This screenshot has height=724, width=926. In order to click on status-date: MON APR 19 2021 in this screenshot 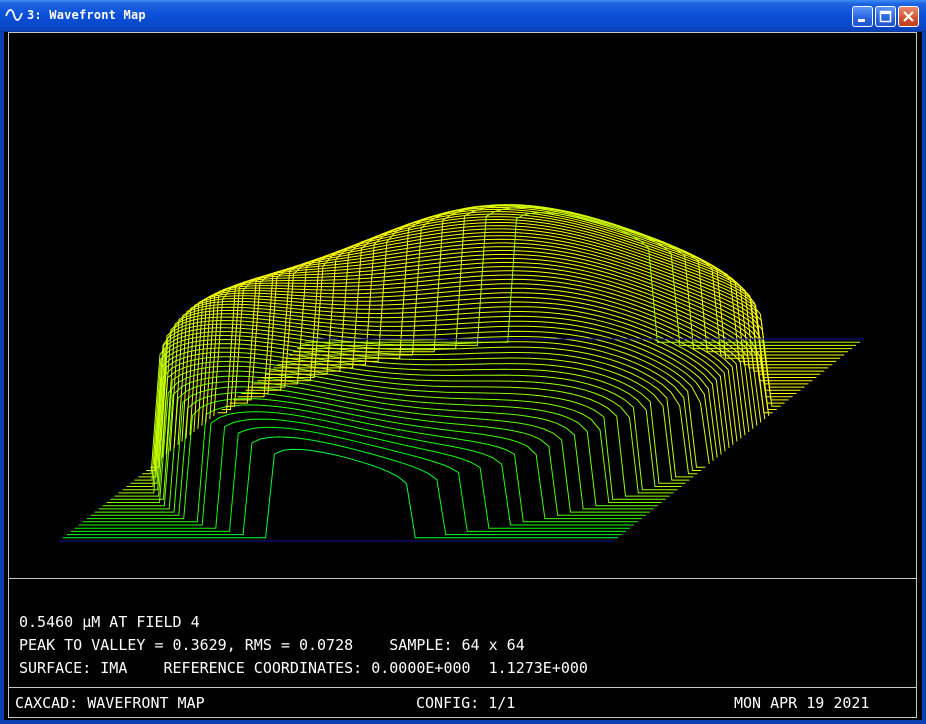, I will do `click(802, 703)`.